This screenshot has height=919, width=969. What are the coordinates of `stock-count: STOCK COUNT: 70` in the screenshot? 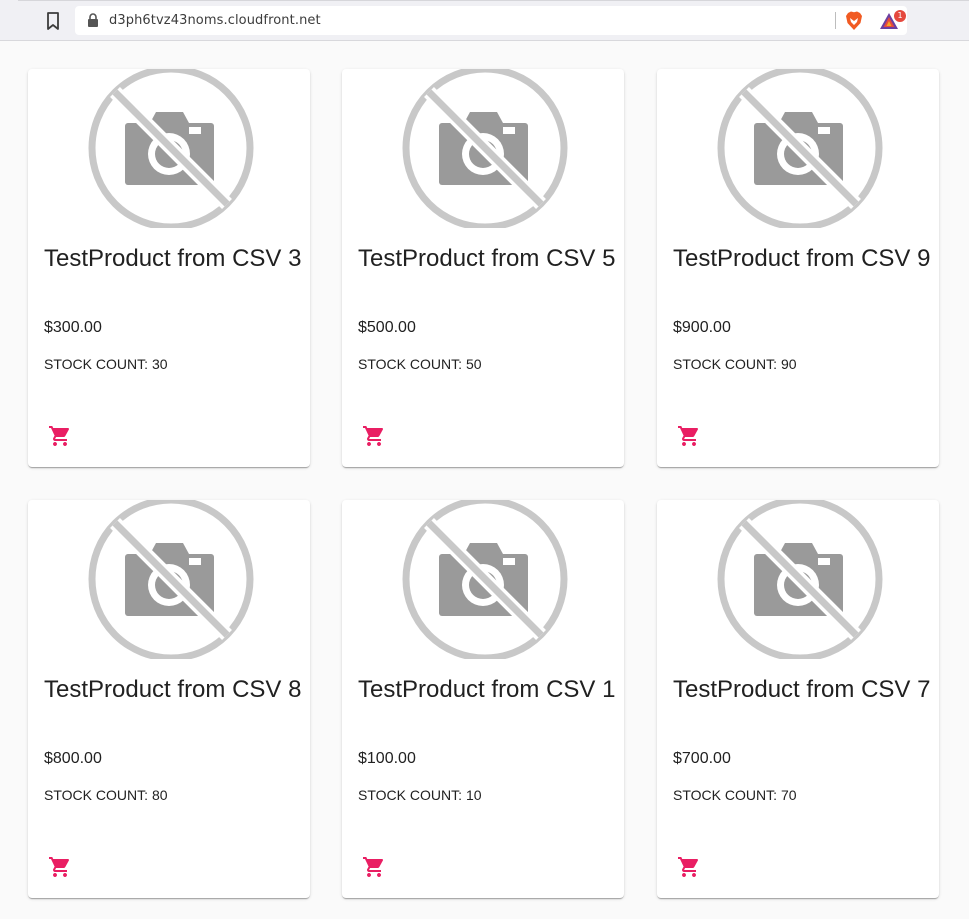 It's located at (735, 795).